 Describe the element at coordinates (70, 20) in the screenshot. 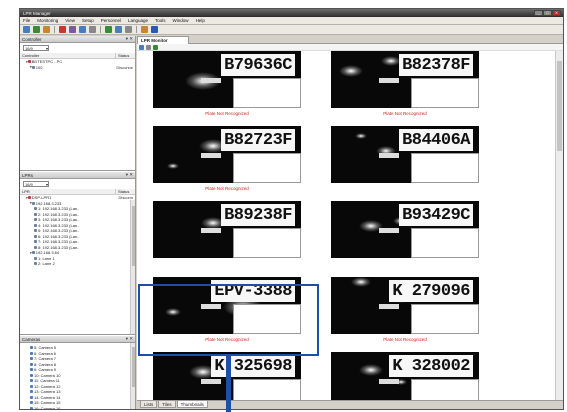

I see `menu-view: View` at that location.